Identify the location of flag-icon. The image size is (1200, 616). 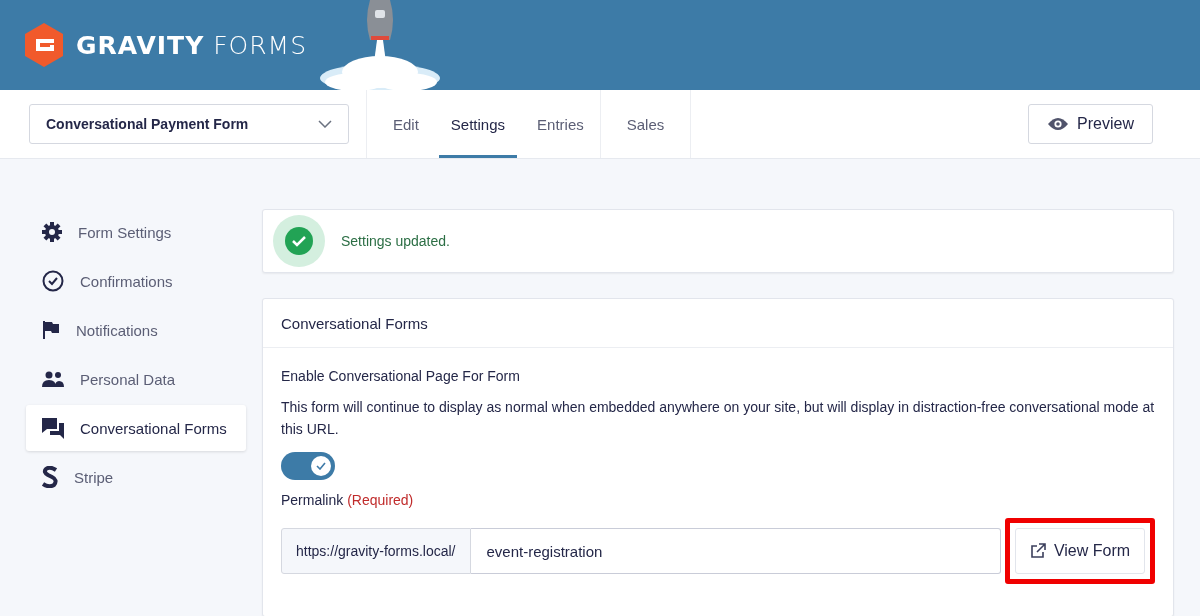
(51, 330).